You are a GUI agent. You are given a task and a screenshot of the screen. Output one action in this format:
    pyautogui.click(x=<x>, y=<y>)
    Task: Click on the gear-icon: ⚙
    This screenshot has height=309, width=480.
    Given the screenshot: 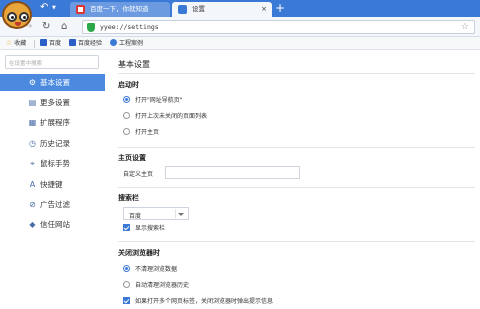 What is the action you would take?
    pyautogui.click(x=32, y=82)
    